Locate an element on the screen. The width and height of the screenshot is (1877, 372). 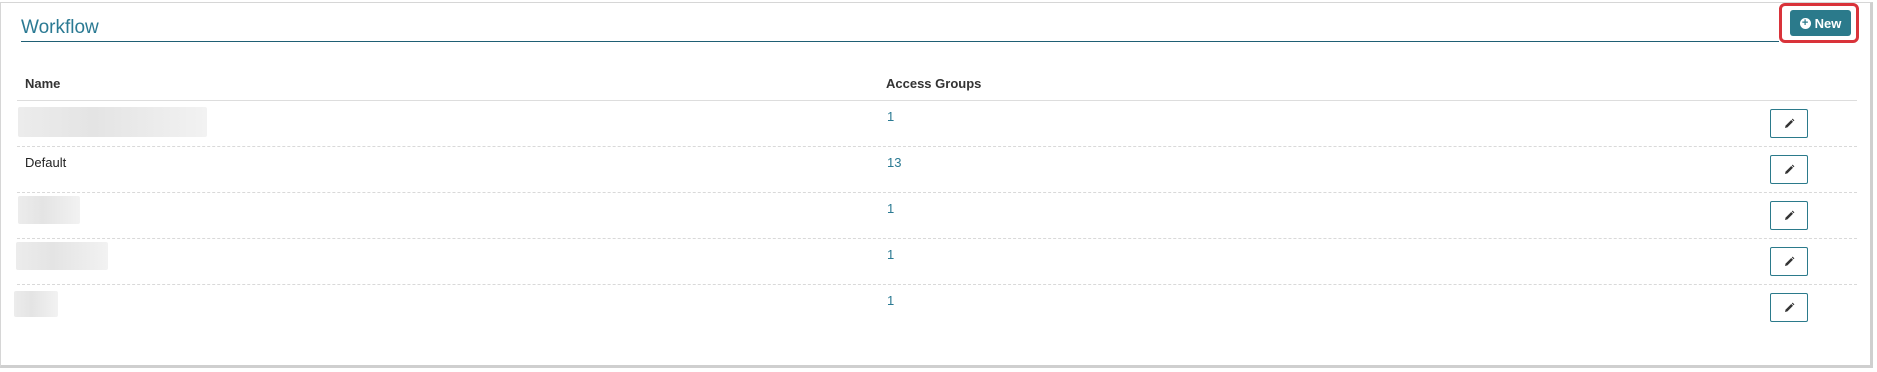
column-header-access-groups: Access Groups is located at coordinates (933, 83).